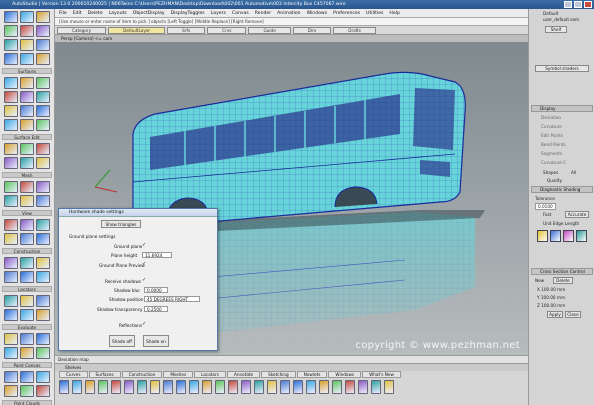 This screenshot has height=405, width=594. Describe the element at coordinates (27, 175) in the screenshot. I see `palette-section-mesh: Mesh` at that location.